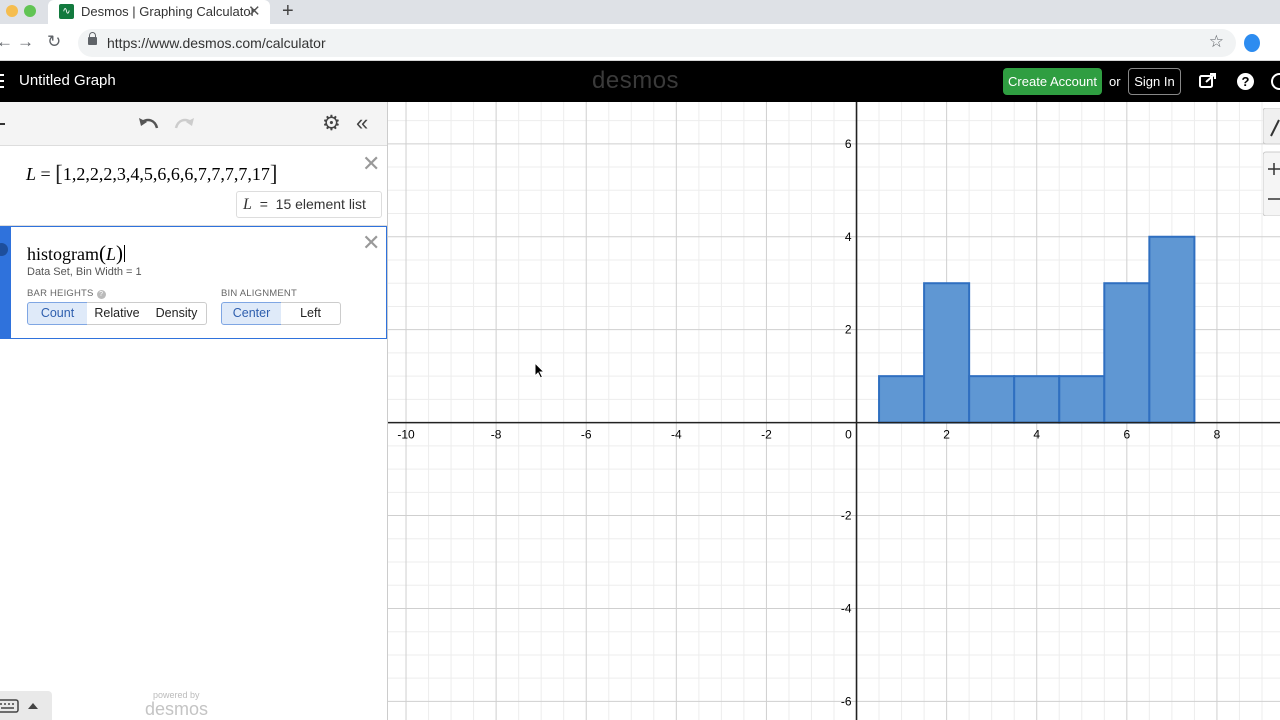 The width and height of the screenshot is (1280, 720). Describe the element at coordinates (166, 174) in the screenshot. I see `list-values: 1,2,2,2,3,4,5,6,6,6,7,7,7,7,17` at that location.